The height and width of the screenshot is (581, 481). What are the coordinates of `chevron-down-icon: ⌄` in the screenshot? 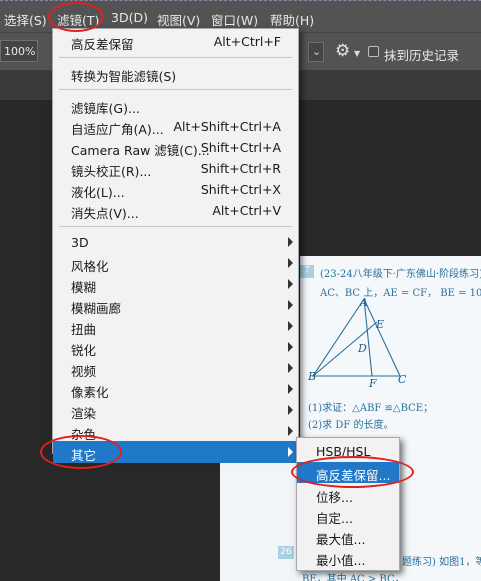 It's located at (317, 51).